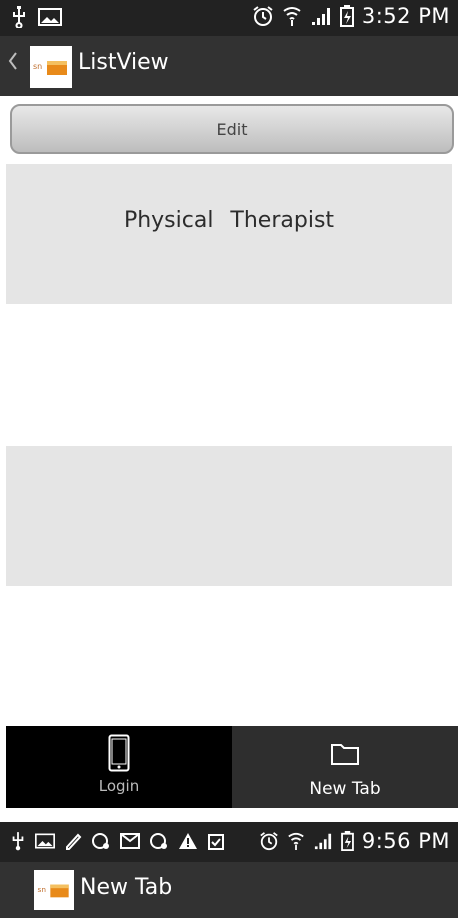 The width and height of the screenshot is (458, 918). Describe the element at coordinates (216, 841) in the screenshot. I see `clipboard-icon` at that location.